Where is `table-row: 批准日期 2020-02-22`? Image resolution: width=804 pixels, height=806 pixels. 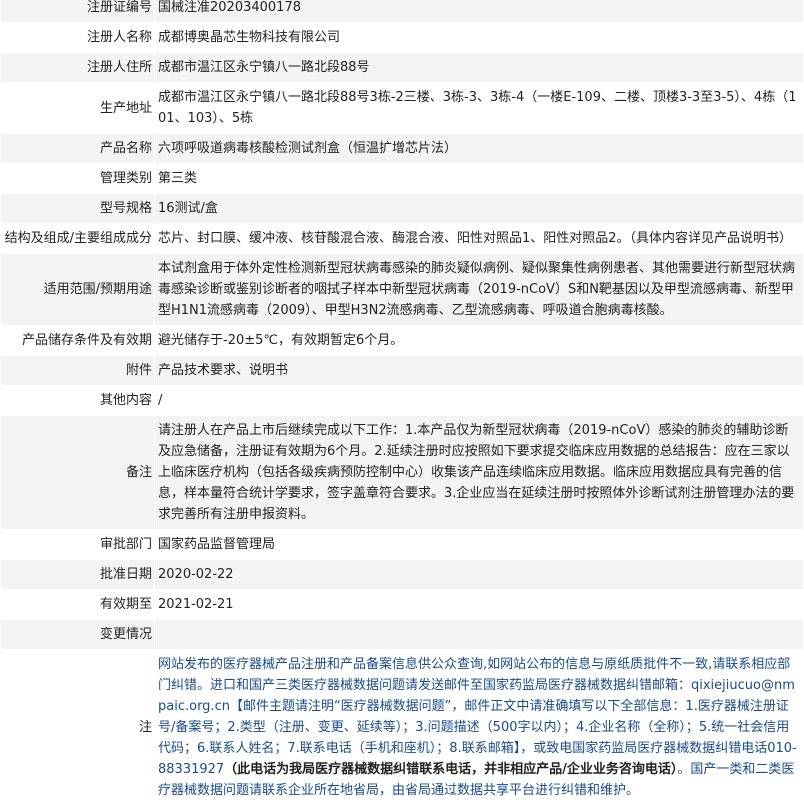 table-row: 批准日期 2020-02-22 is located at coordinates (402, 574).